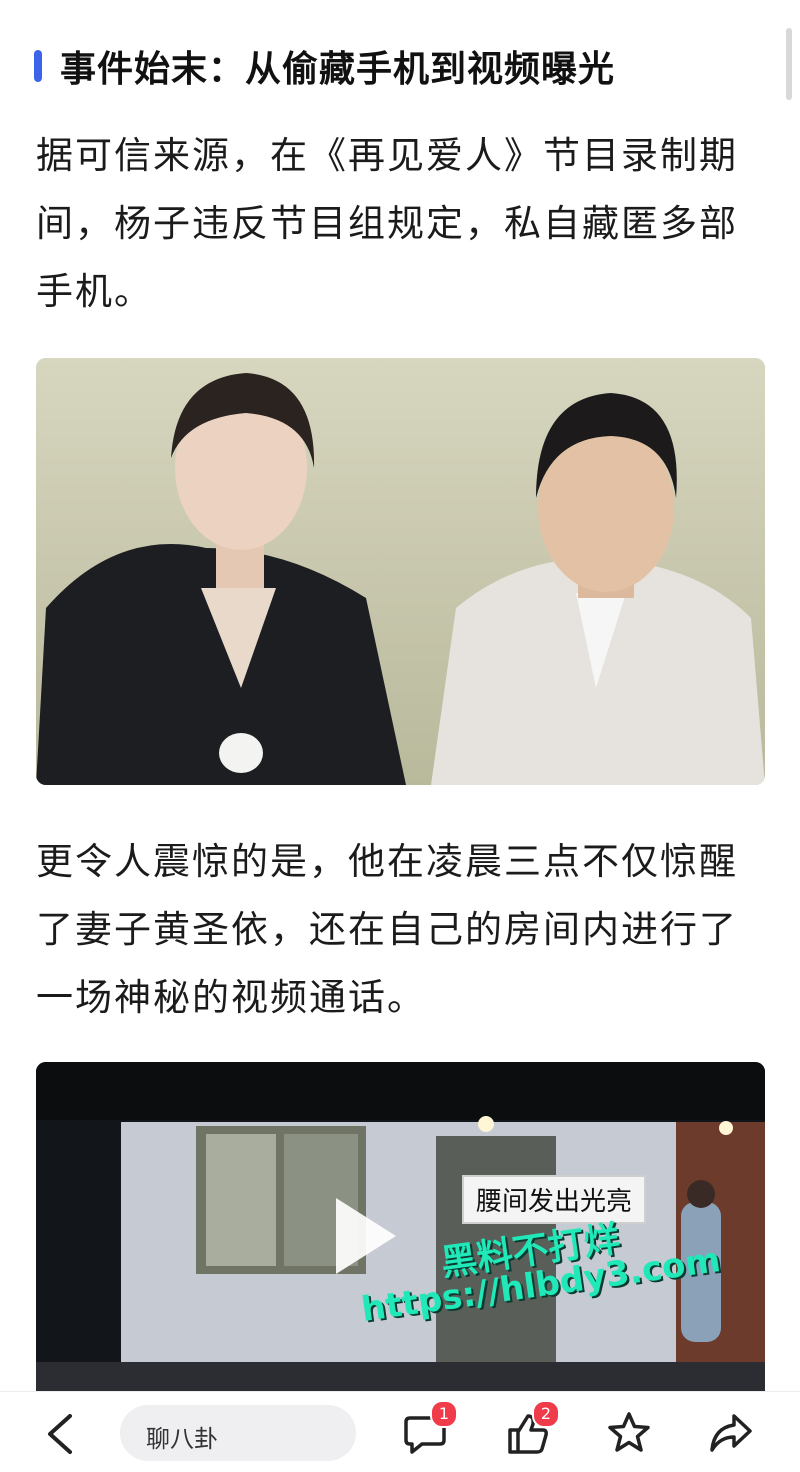 The height and width of the screenshot is (1472, 800). I want to click on chat-input: 聊八卦, so click(238, 1433).